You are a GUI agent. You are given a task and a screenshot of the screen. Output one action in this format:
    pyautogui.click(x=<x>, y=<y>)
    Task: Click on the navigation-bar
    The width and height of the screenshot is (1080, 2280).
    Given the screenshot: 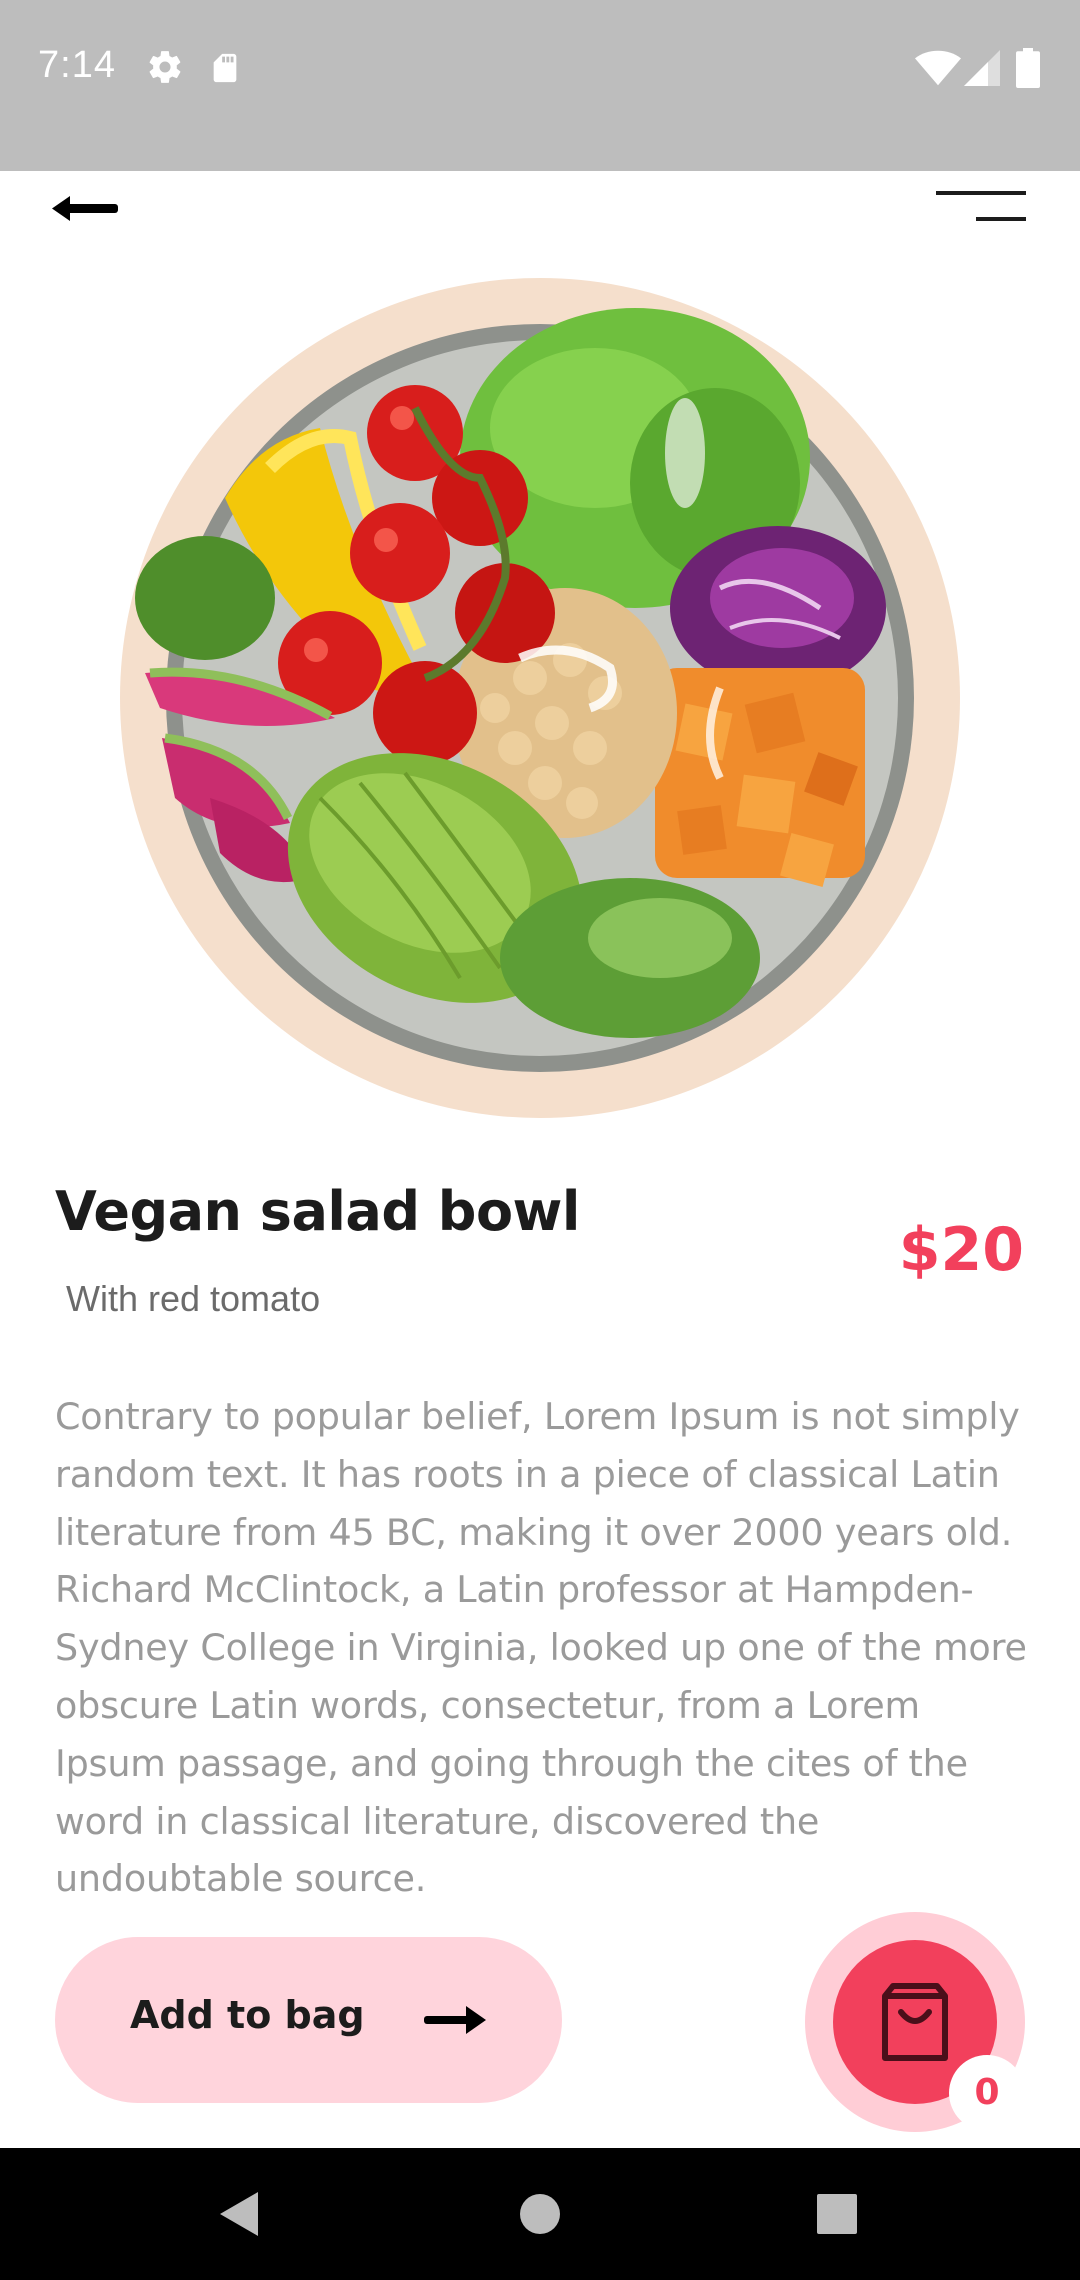 What is the action you would take?
    pyautogui.click(x=540, y=2214)
    